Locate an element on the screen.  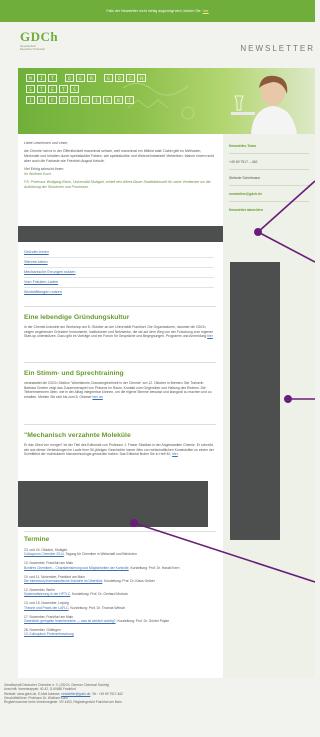
article-title: Ein Stimm- und Sprechtraining is located at coordinates (74, 373).